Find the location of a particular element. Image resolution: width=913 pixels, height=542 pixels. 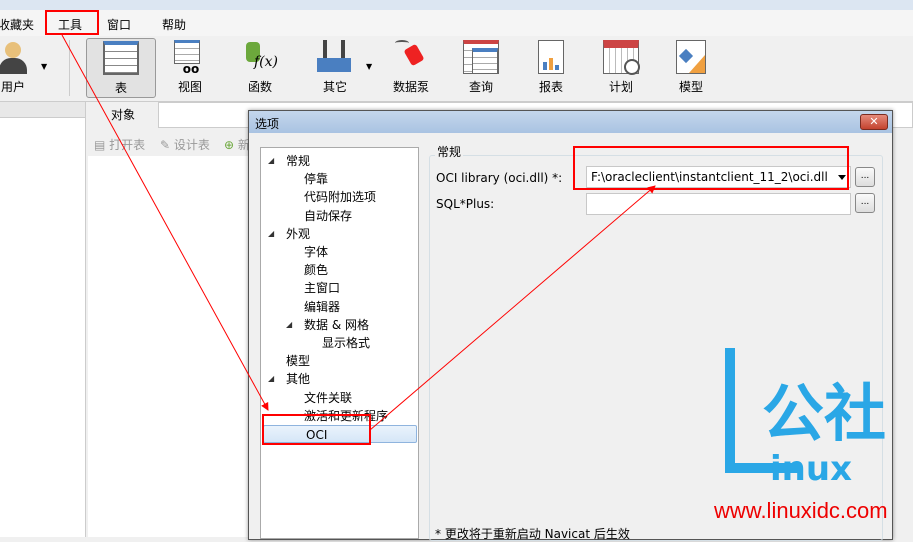

svg-text: inux is located at coordinates (811, 469).